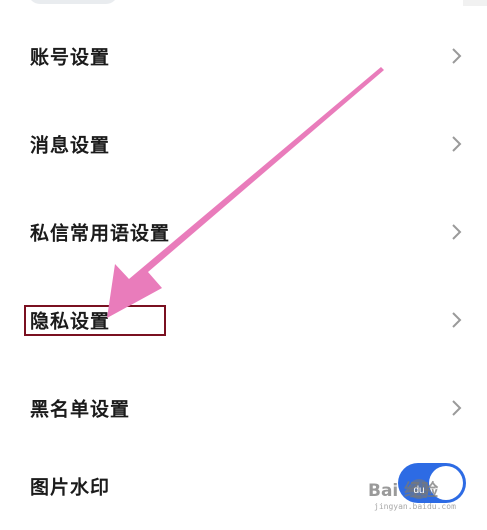  Describe the element at coordinates (70, 487) in the screenshot. I see `settings-item-label: 图片水印` at that location.